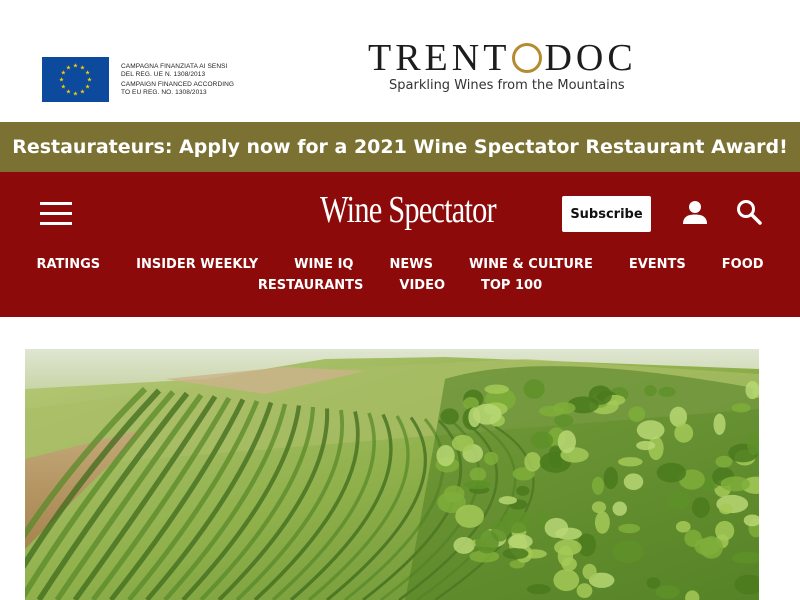 Image resolution: width=800 pixels, height=600 pixels. I want to click on hamburger-menu-icon, so click(56, 214).